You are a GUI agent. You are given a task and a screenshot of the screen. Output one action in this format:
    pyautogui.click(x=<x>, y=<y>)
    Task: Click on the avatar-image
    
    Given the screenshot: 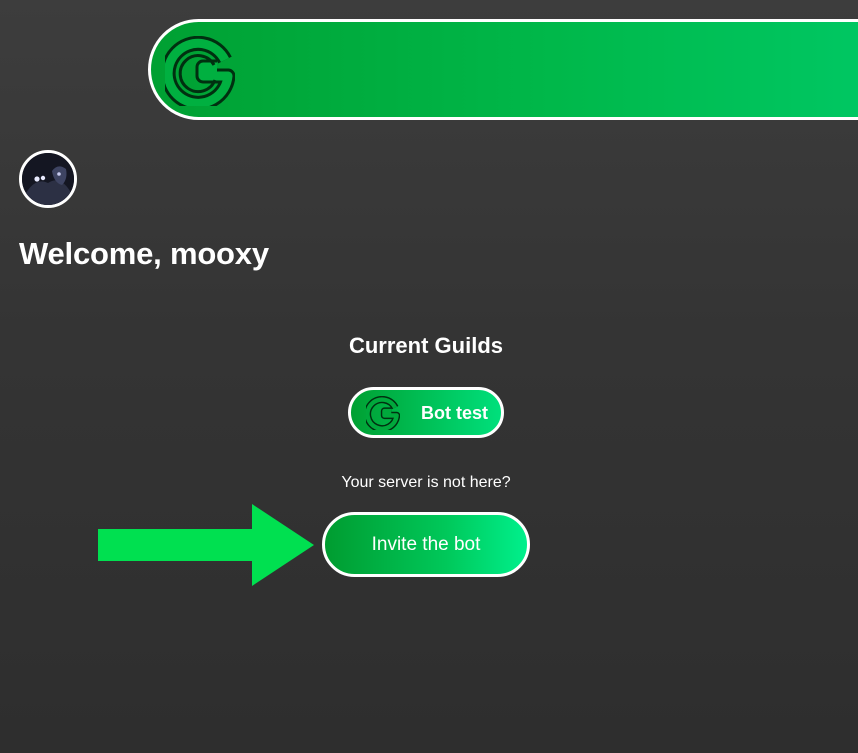 What is the action you would take?
    pyautogui.click(x=48, y=179)
    